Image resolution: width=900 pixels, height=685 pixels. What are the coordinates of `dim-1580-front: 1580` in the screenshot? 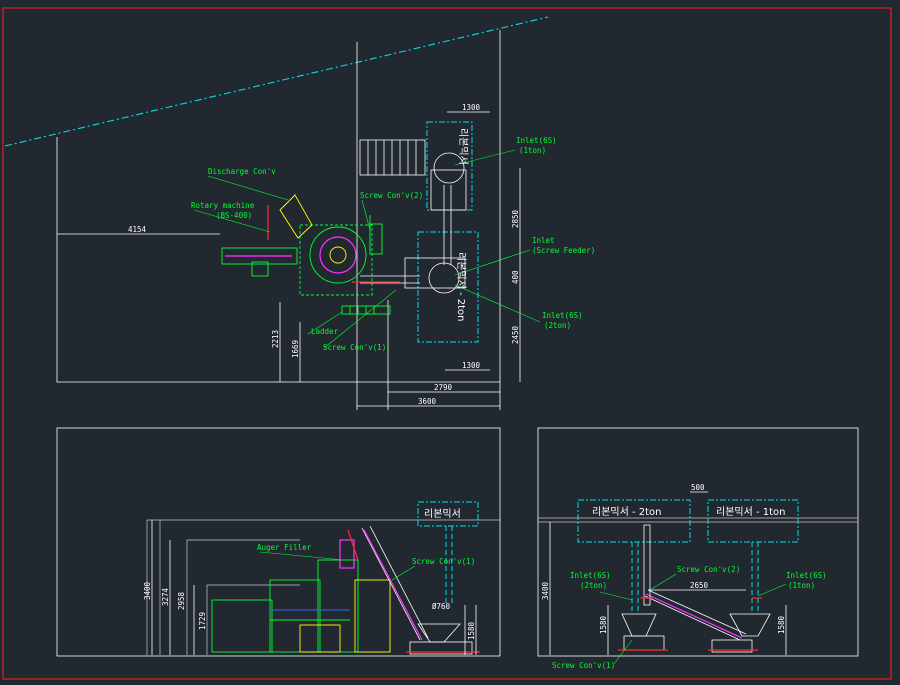 It's located at (471, 630).